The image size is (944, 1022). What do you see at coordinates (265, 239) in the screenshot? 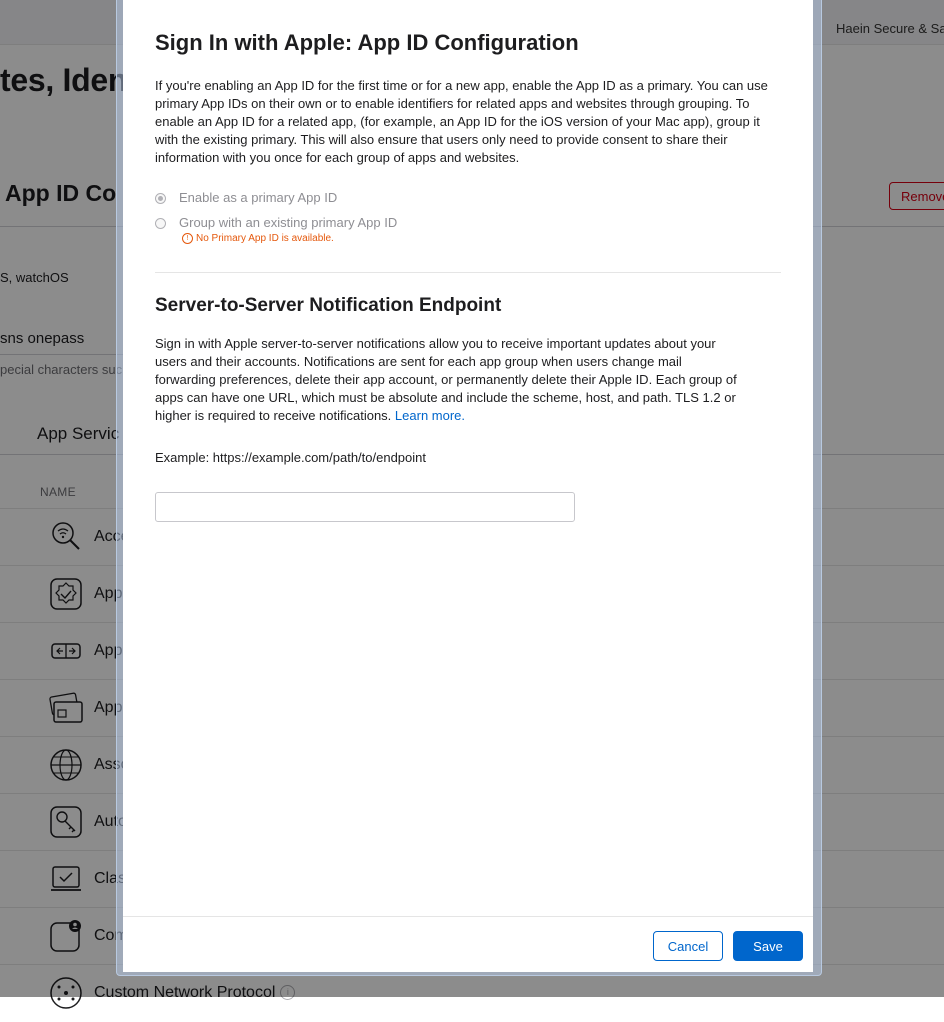
I see `warning-text: No Primary App ID is available.` at bounding box center [265, 239].